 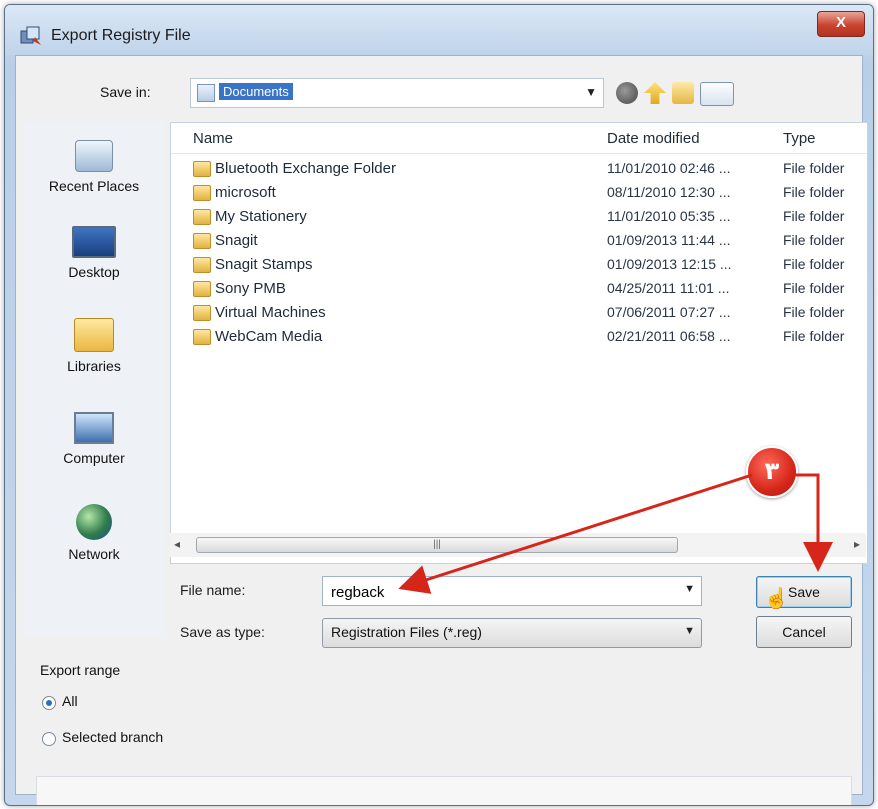 What do you see at coordinates (256, 91) in the screenshot?
I see `save-in-value: Documents` at bounding box center [256, 91].